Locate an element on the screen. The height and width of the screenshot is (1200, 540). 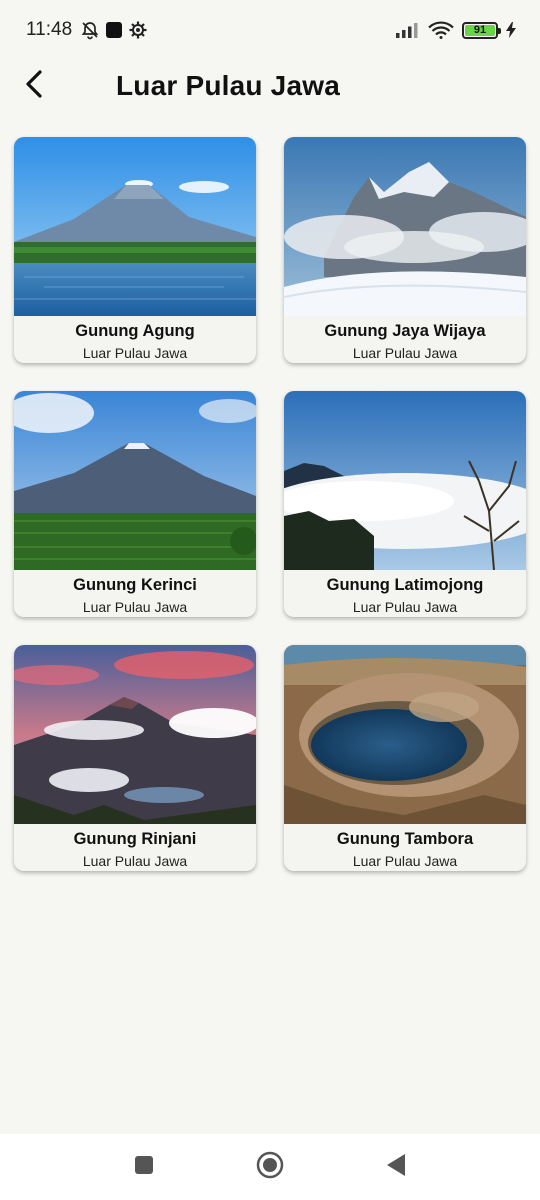
recents-button is located at coordinates (144, 1167).